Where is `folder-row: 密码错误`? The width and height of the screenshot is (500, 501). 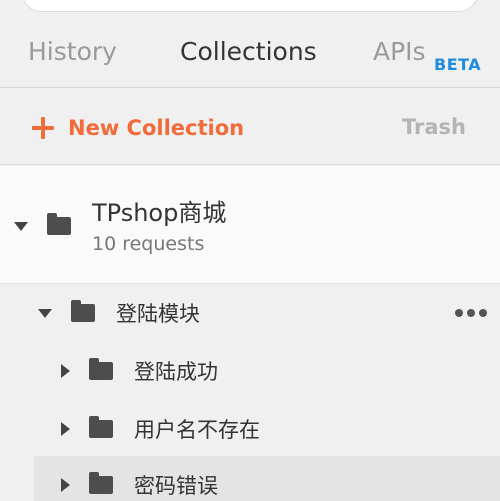
folder-row: 密码错误 is located at coordinates (267, 478).